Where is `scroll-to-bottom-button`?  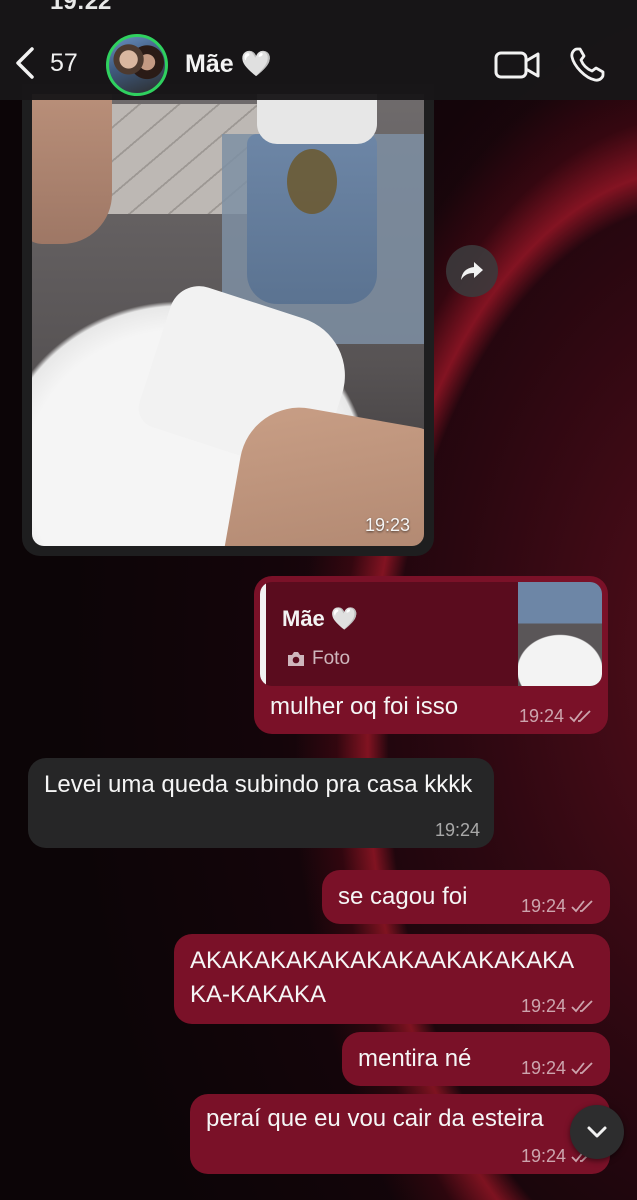 scroll-to-bottom-button is located at coordinates (597, 1132).